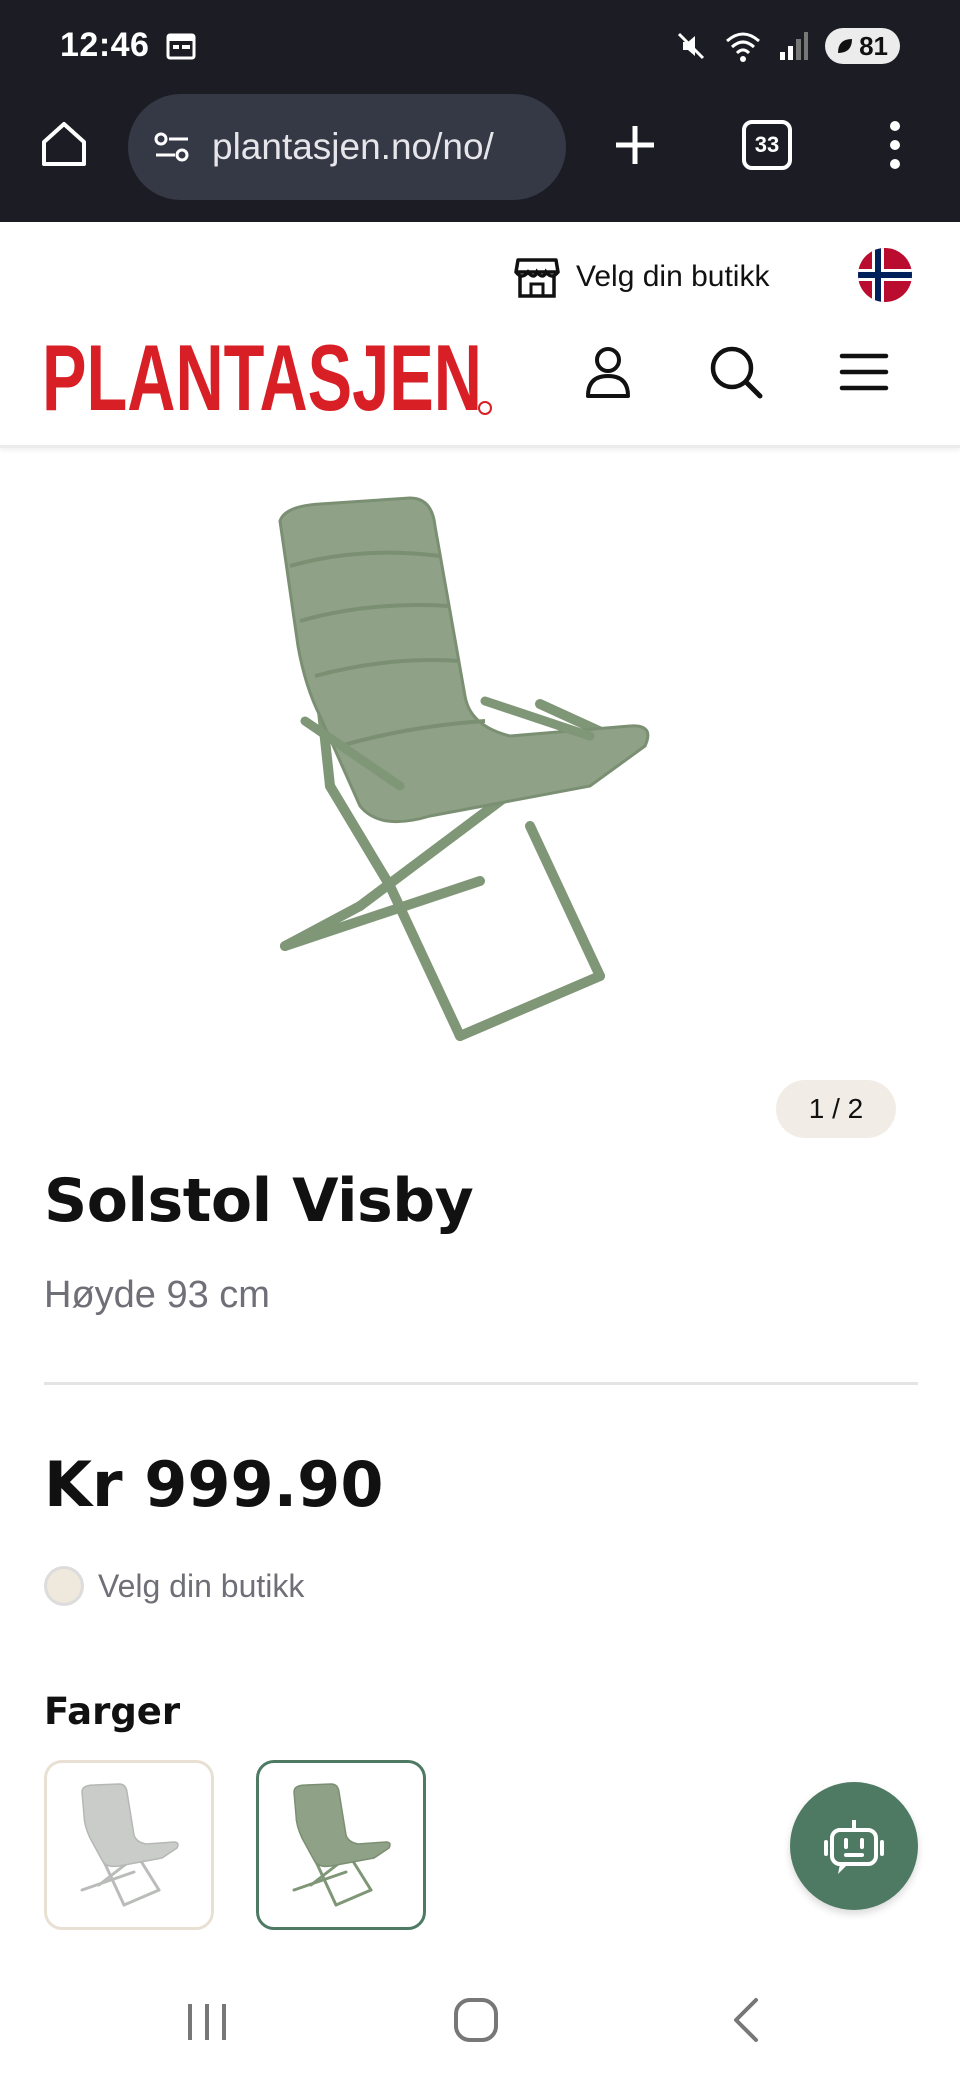  I want to click on product-price: Kr 999.90, so click(214, 1484).